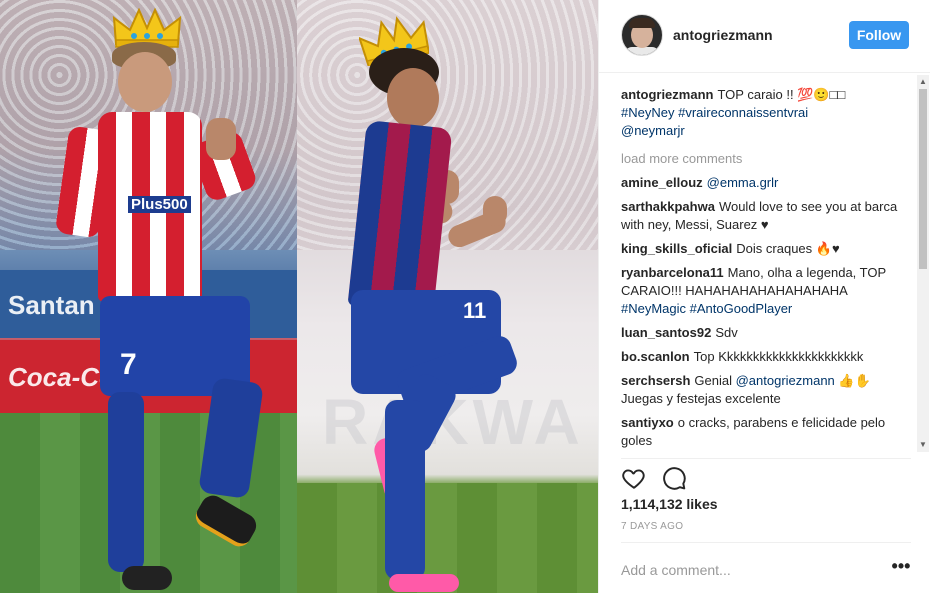 This screenshot has width=930, height=593. Describe the element at coordinates (746, 570) in the screenshot. I see `add-comment-input` at that location.